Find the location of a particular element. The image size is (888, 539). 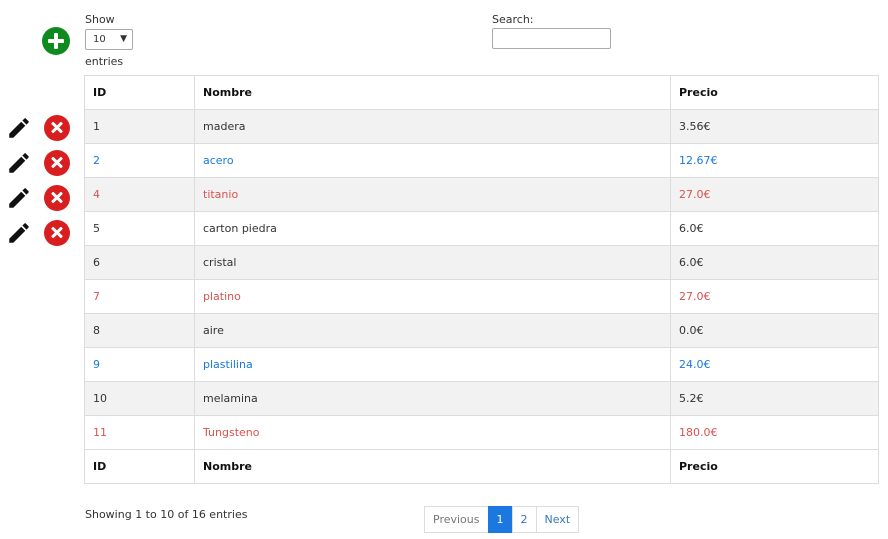

footer-header-nombre: Nombre is located at coordinates (432, 466).